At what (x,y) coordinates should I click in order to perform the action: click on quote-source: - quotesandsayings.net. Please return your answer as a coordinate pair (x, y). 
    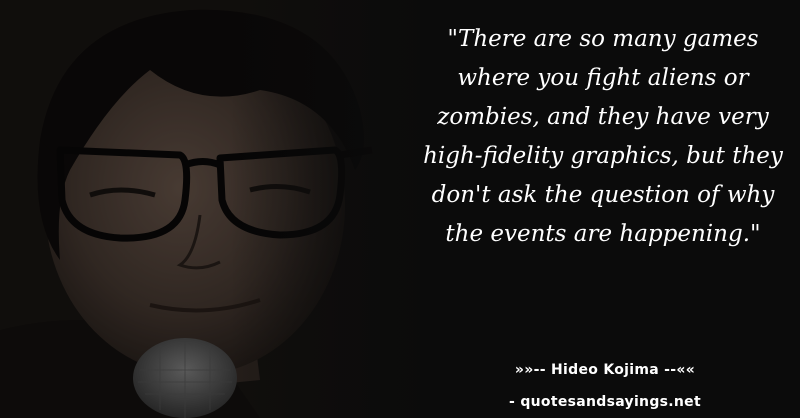
    Looking at the image, I should click on (605, 402).